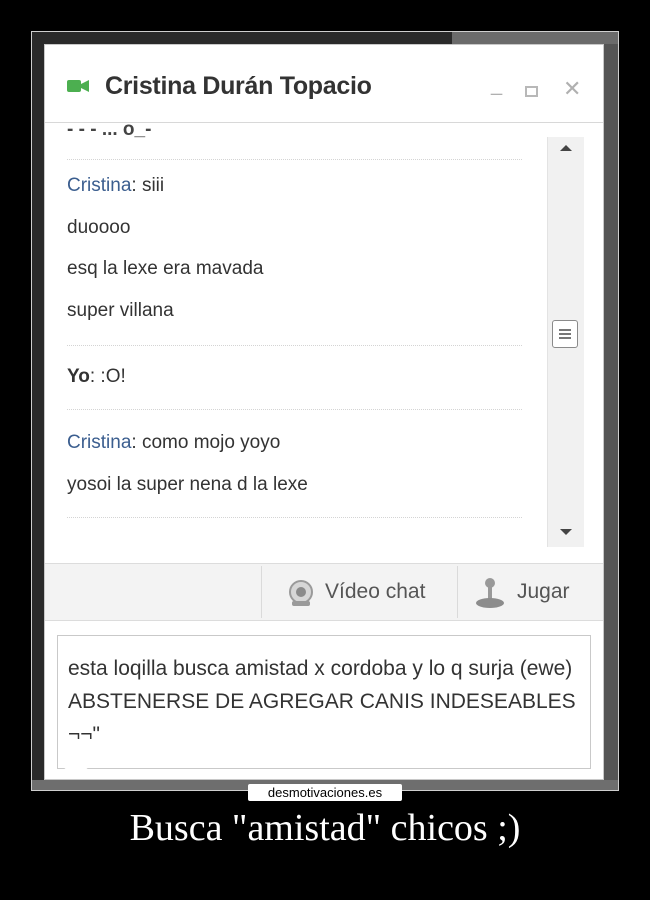  Describe the element at coordinates (148, 185) in the screenshot. I see `message-text: : siii` at that location.